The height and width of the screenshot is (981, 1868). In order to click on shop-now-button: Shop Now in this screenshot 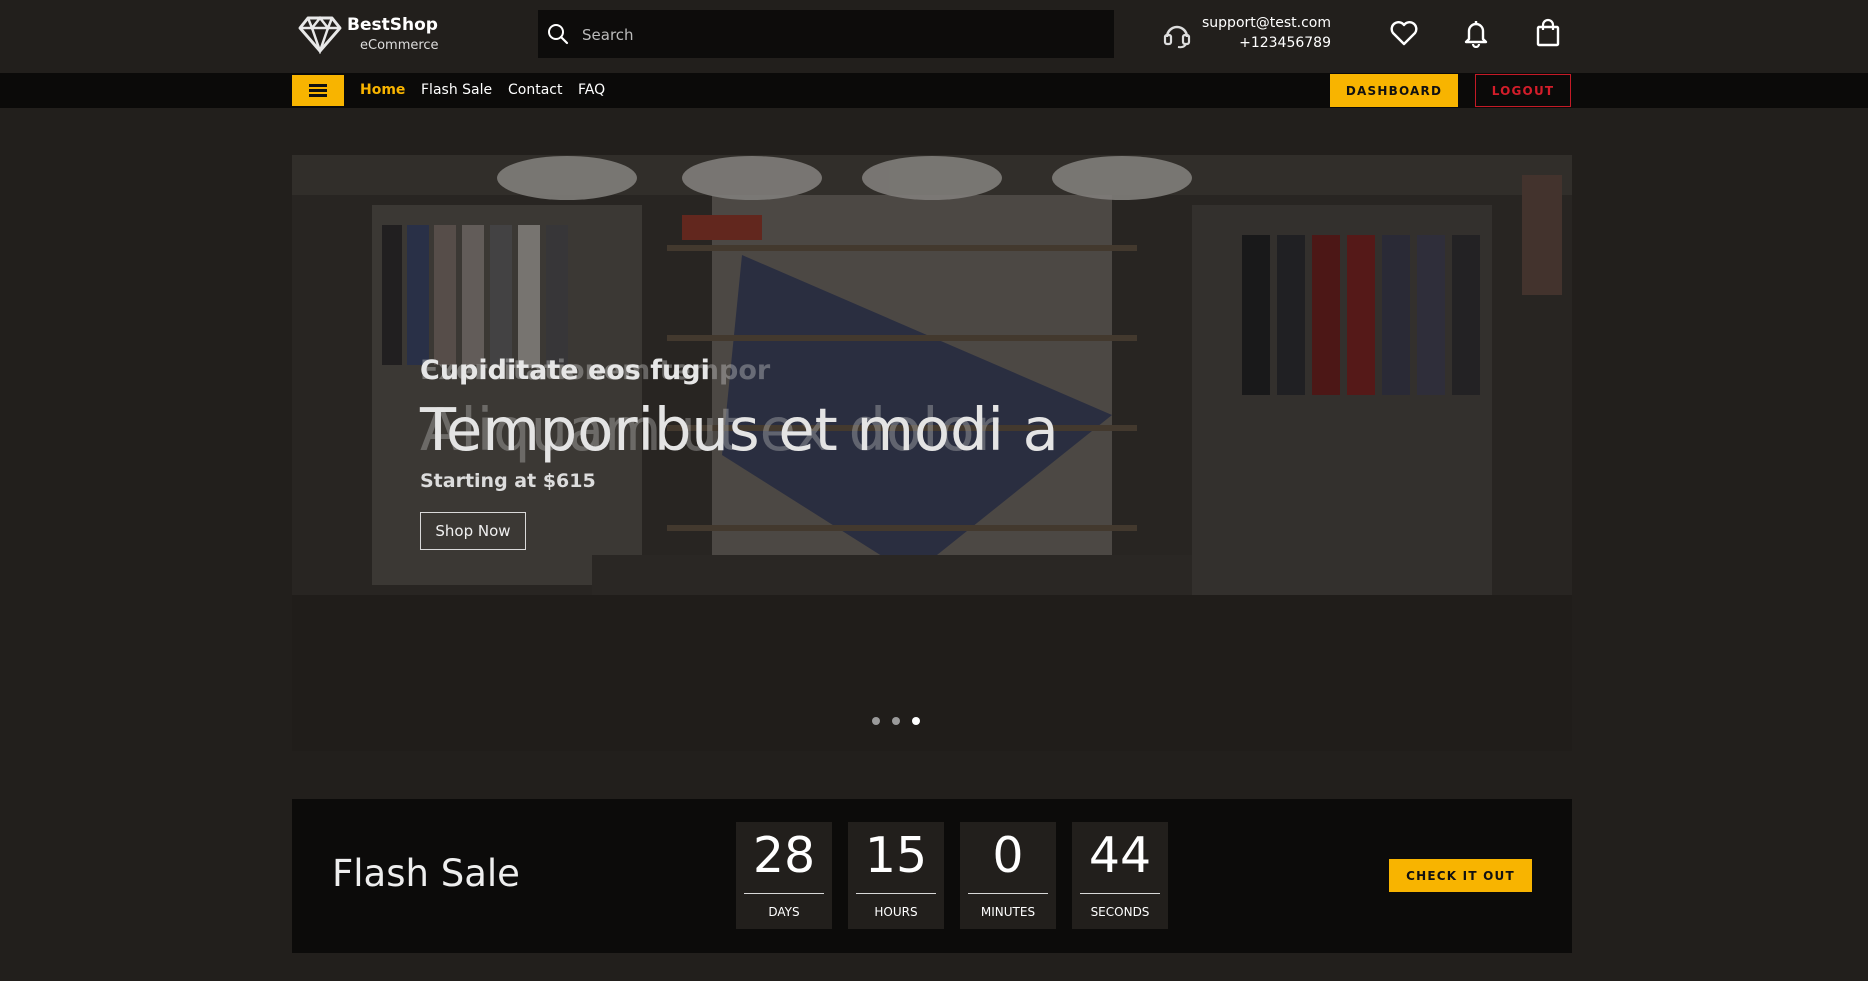, I will do `click(473, 531)`.